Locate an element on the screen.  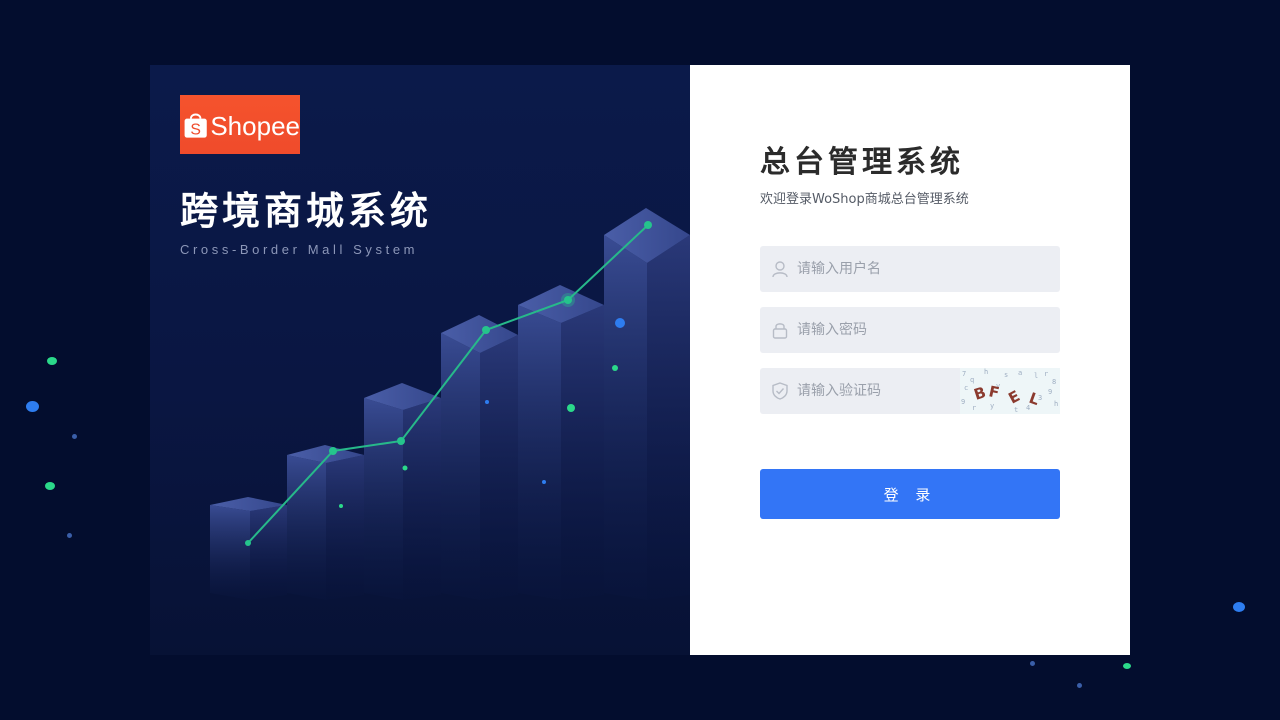
captcha-field is located at coordinates (865, 391).